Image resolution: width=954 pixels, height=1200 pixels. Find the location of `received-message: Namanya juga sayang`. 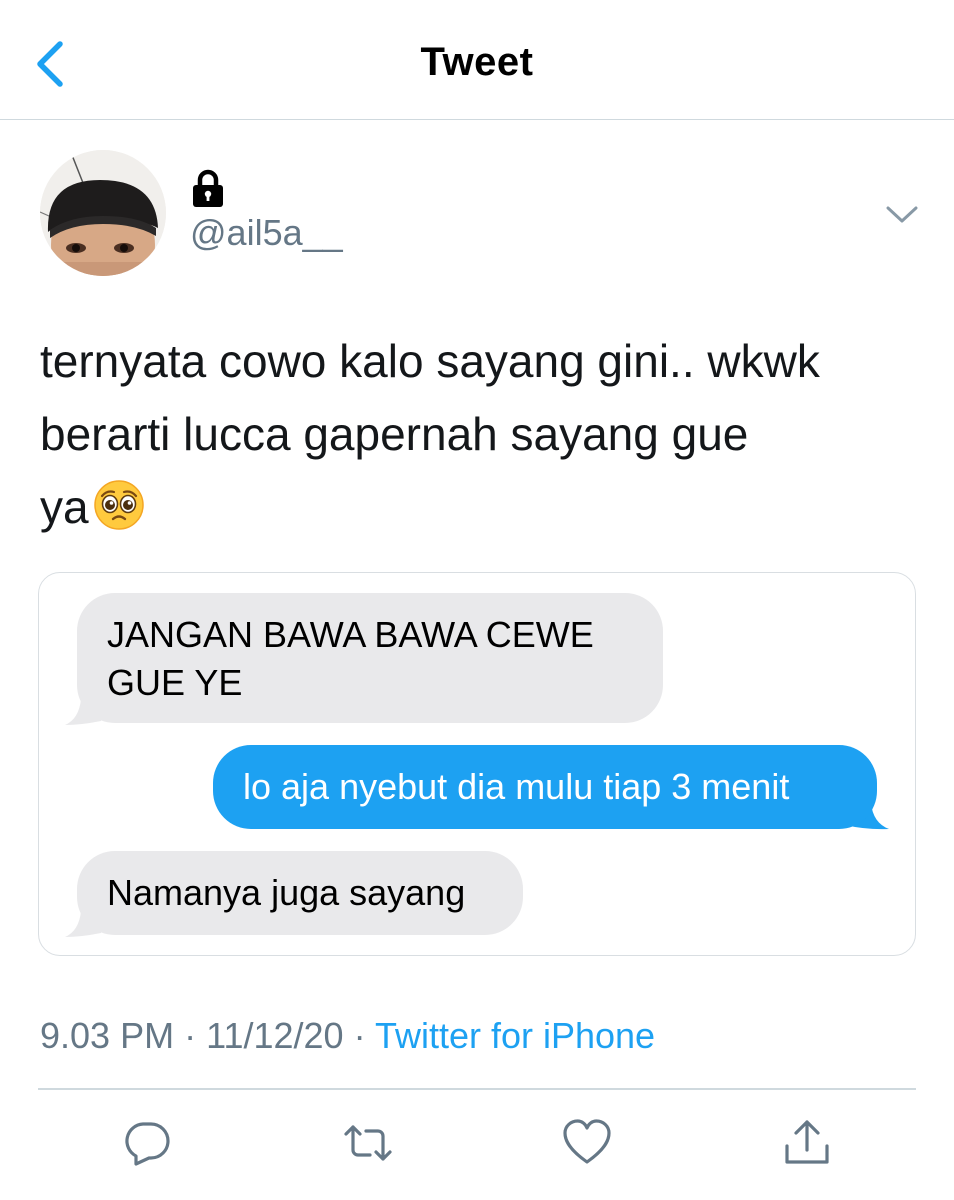

received-message: Namanya juga sayang is located at coordinates (300, 893).